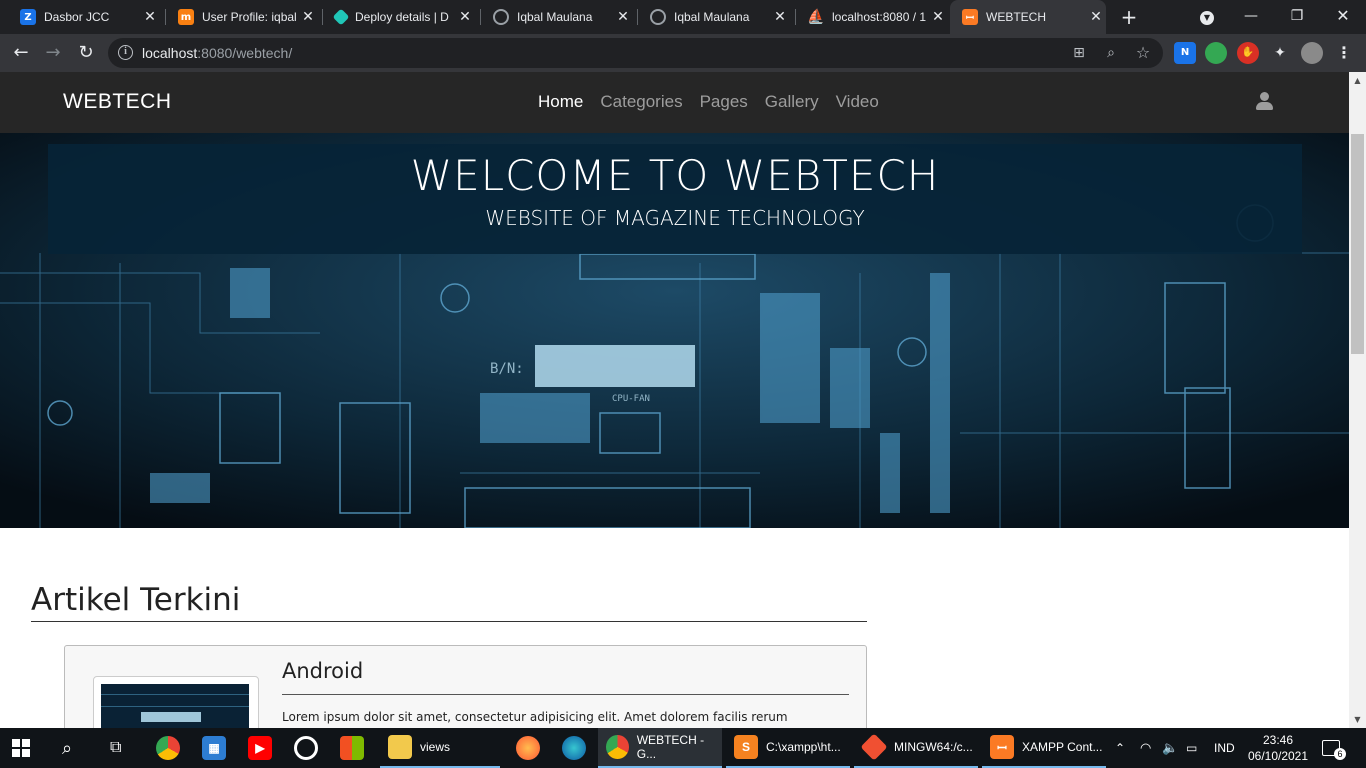 Image resolution: width=1366 pixels, height=768 pixels. What do you see at coordinates (724, 102) in the screenshot?
I see `nav-pages: Pages` at bounding box center [724, 102].